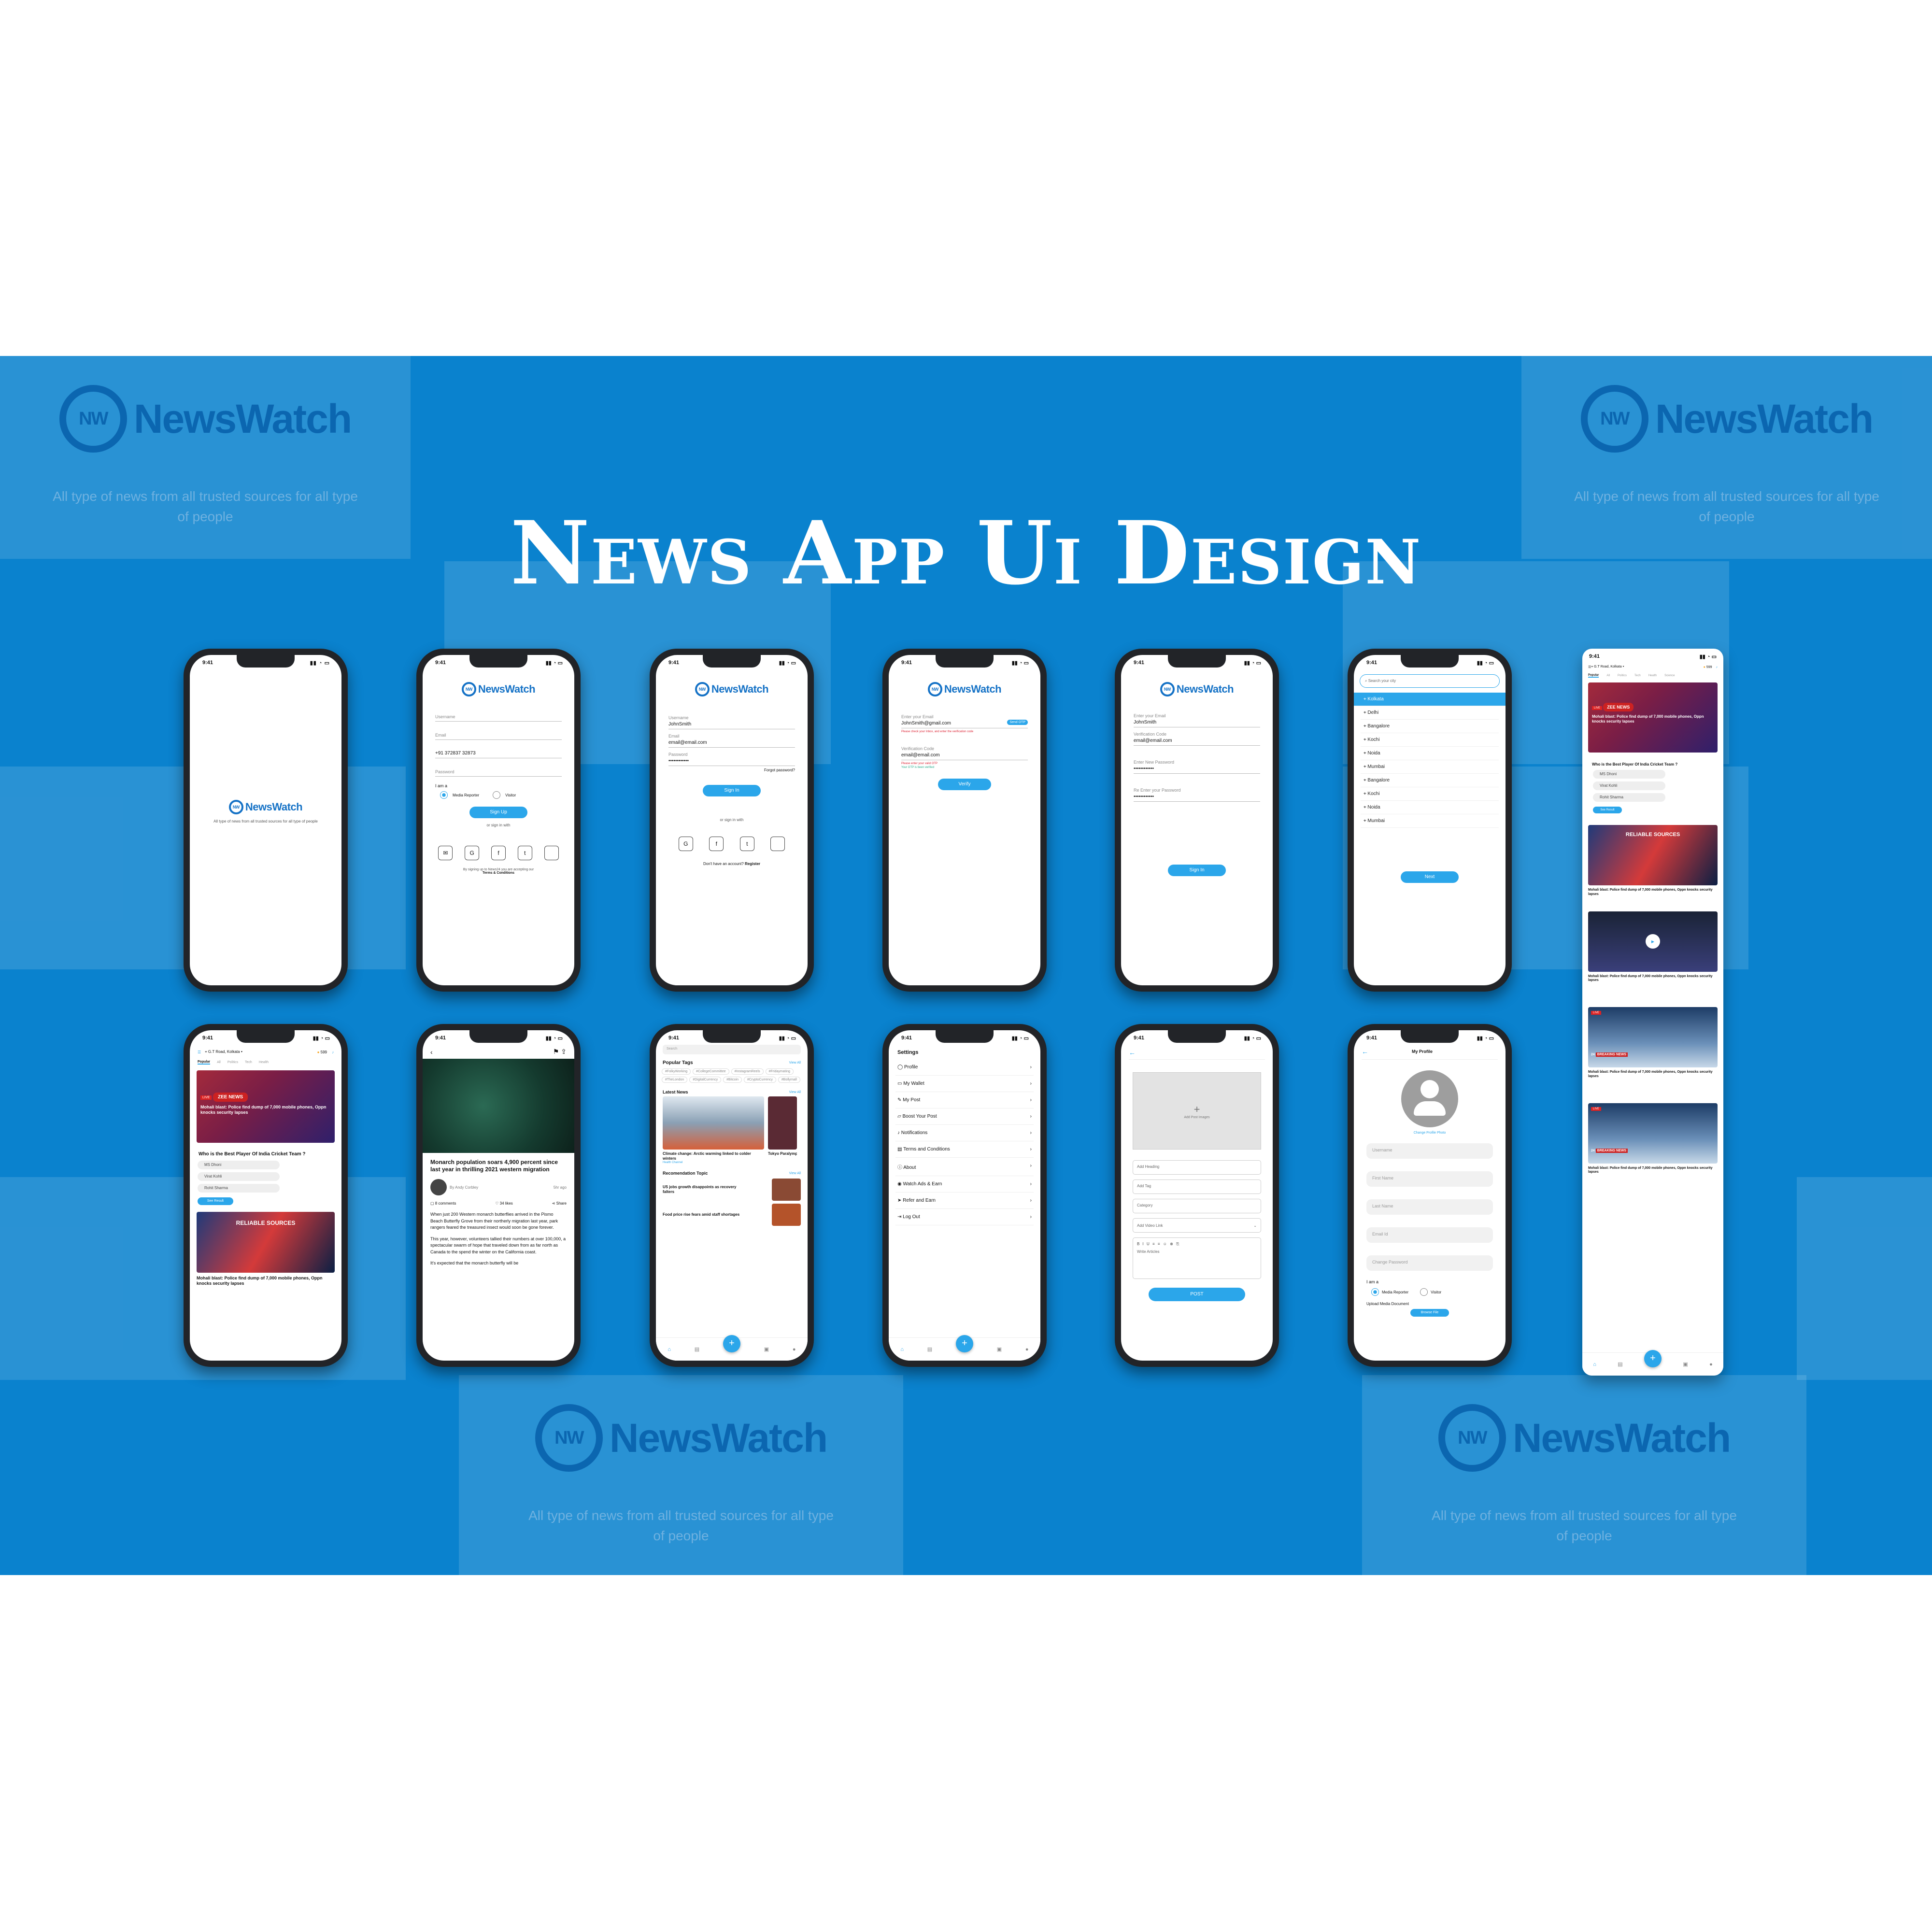 The image size is (1932, 1932). I want to click on search-input: Search, so click(732, 1049).